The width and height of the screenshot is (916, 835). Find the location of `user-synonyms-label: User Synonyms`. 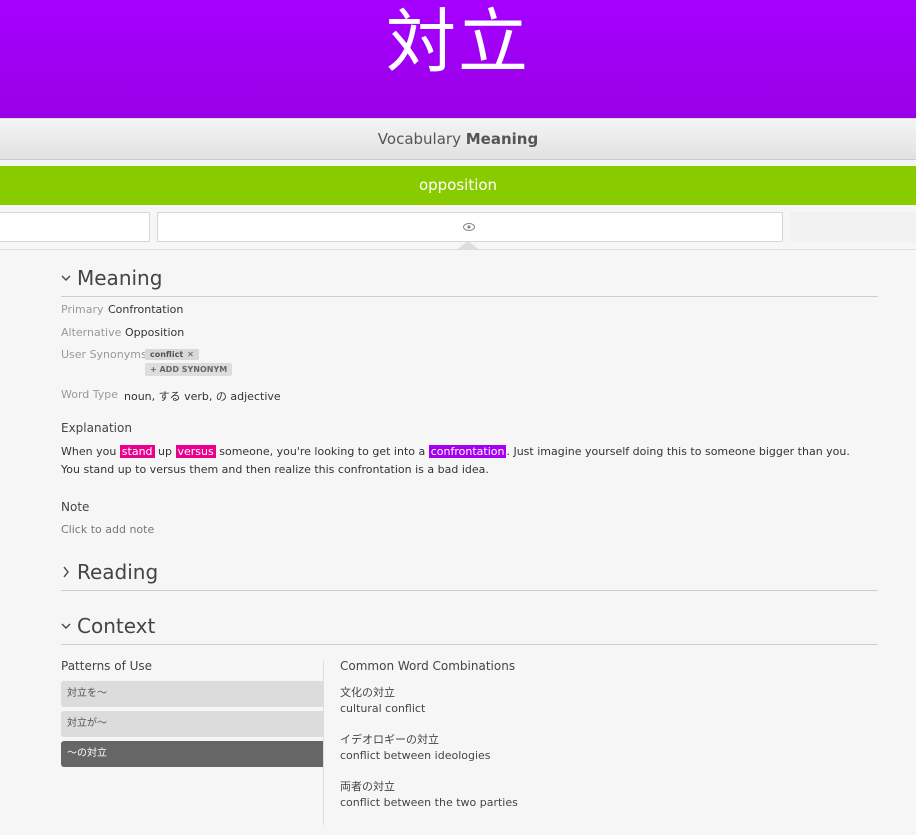

user-synonyms-label: User Synonyms is located at coordinates (104, 354).